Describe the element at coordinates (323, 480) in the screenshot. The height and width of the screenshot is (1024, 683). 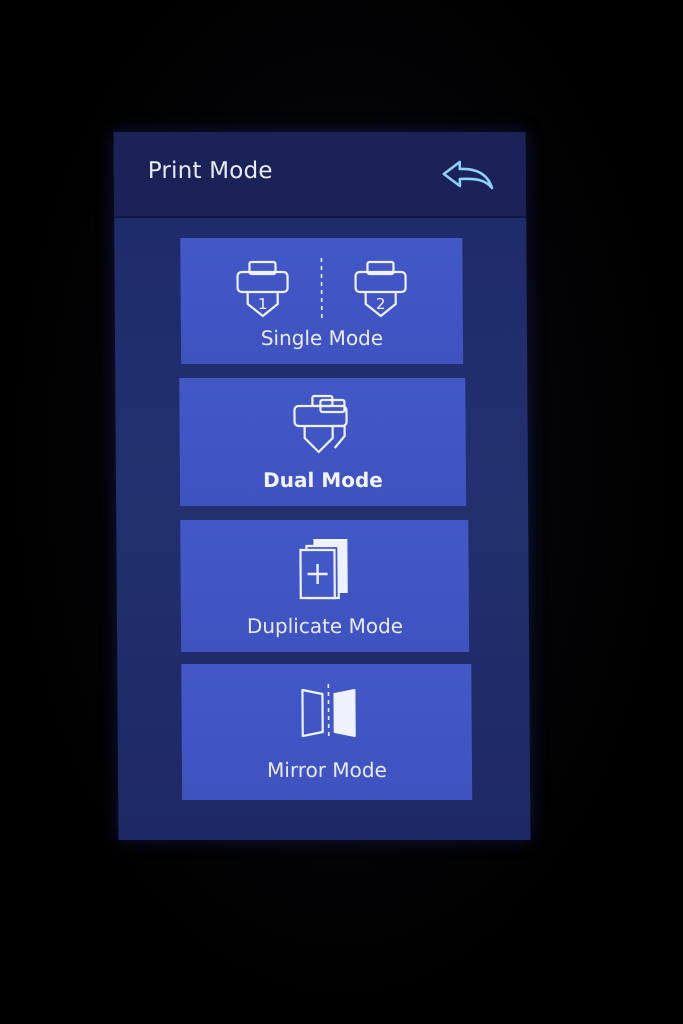
I see `dual-mode-label: Dual Mode` at that location.